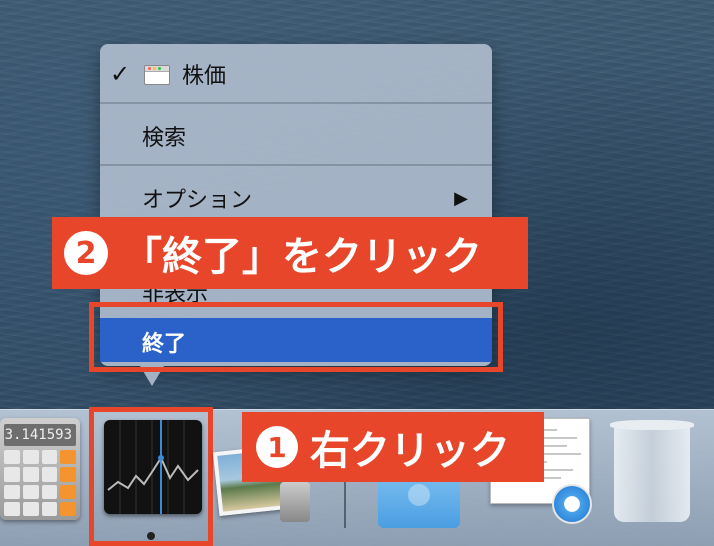 This screenshot has width=714, height=546. Describe the element at coordinates (296, 136) in the screenshot. I see `menu-item-search: 検索` at that location.